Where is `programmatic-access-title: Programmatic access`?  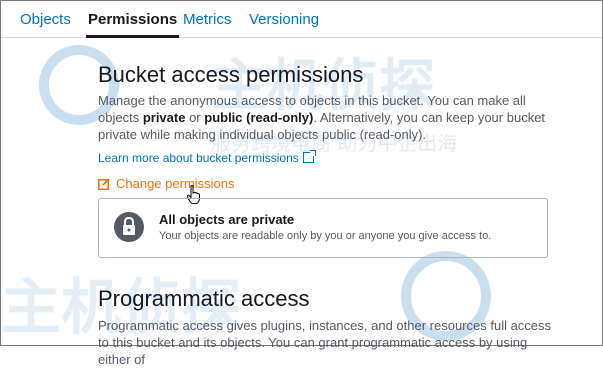
programmatic-access-title: Programmatic access is located at coordinates (204, 298).